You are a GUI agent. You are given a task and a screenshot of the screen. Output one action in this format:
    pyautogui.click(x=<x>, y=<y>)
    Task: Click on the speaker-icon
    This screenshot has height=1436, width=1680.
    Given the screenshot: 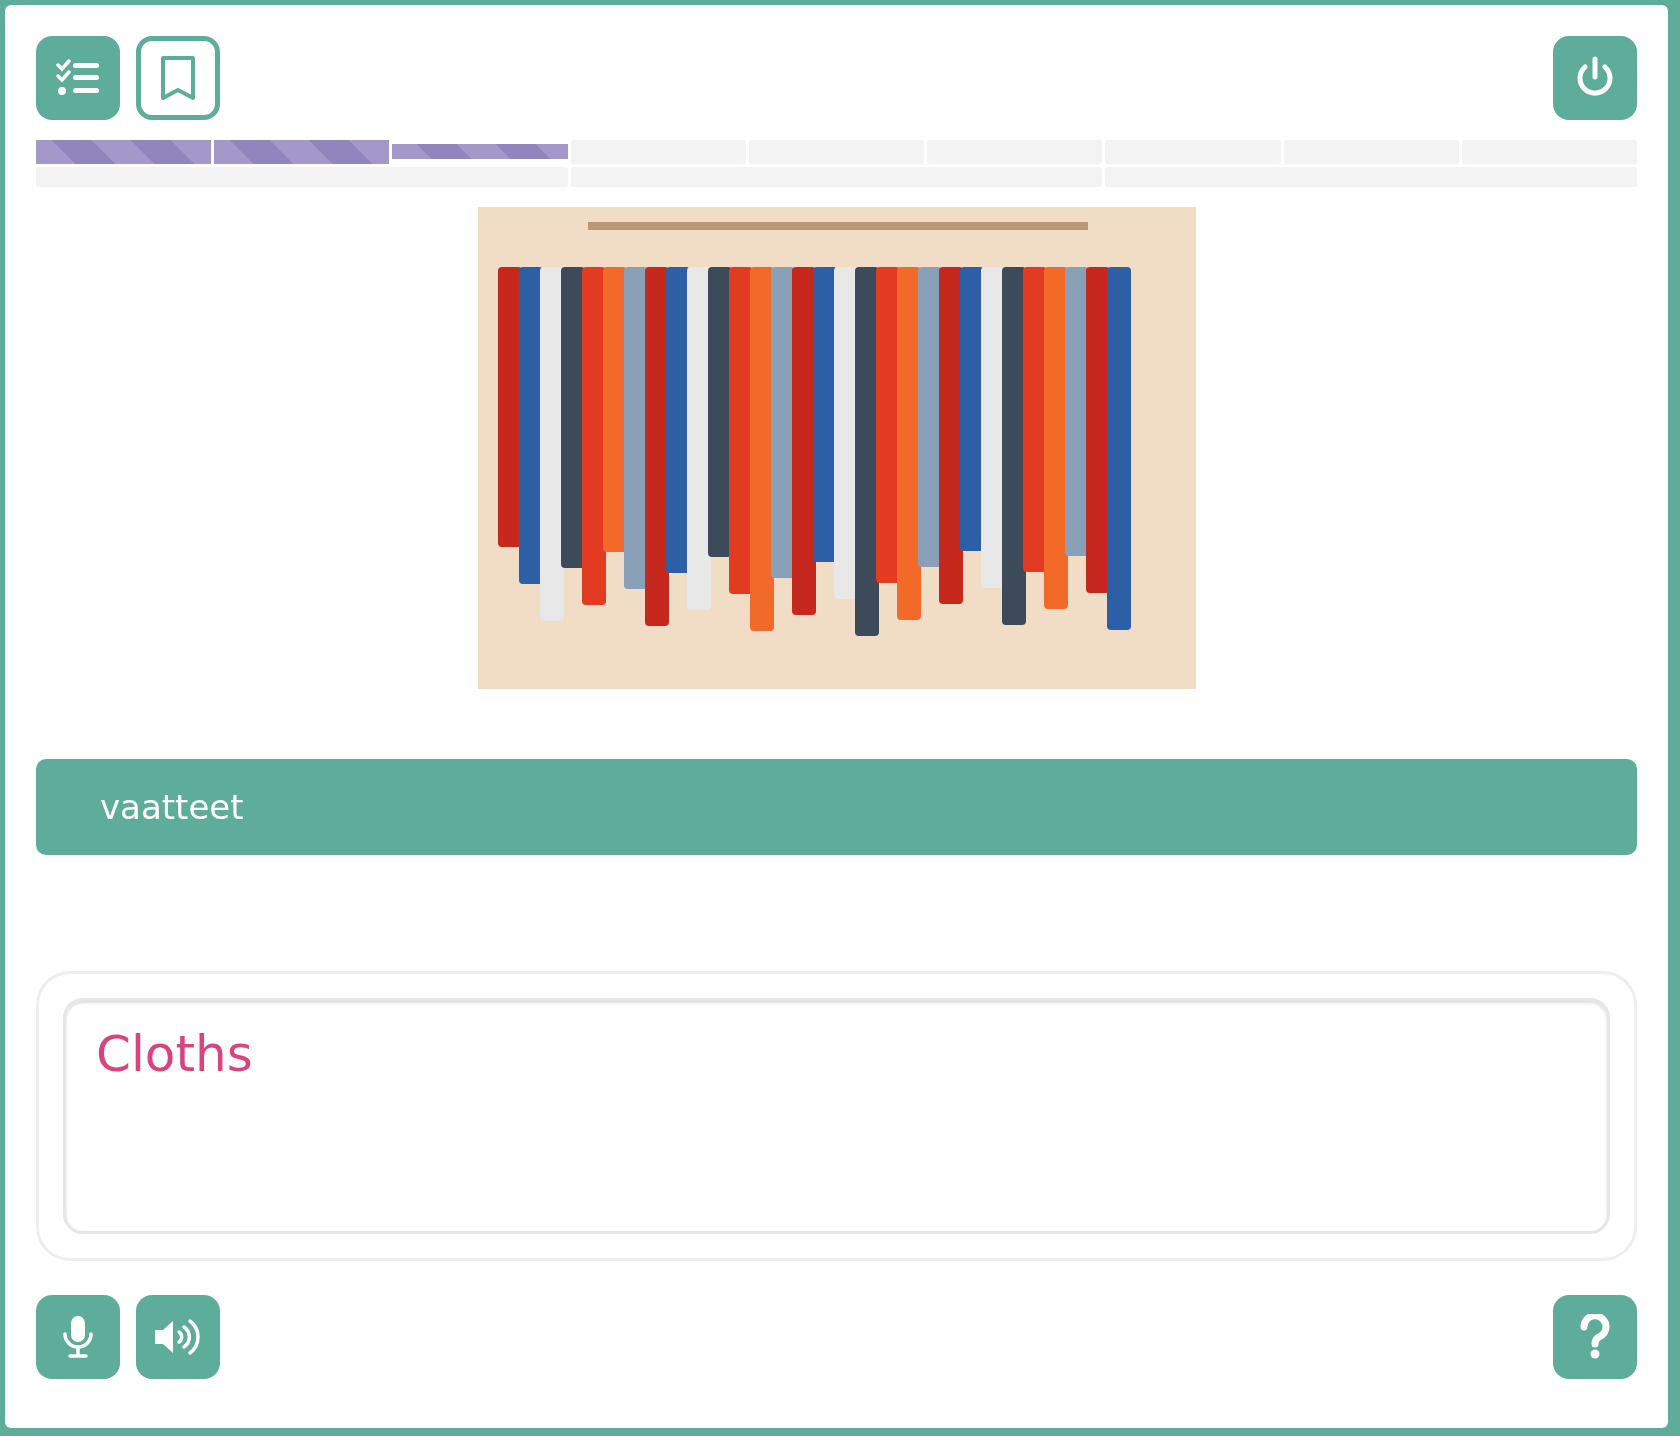 What is the action you would take?
    pyautogui.click(x=178, y=1337)
    